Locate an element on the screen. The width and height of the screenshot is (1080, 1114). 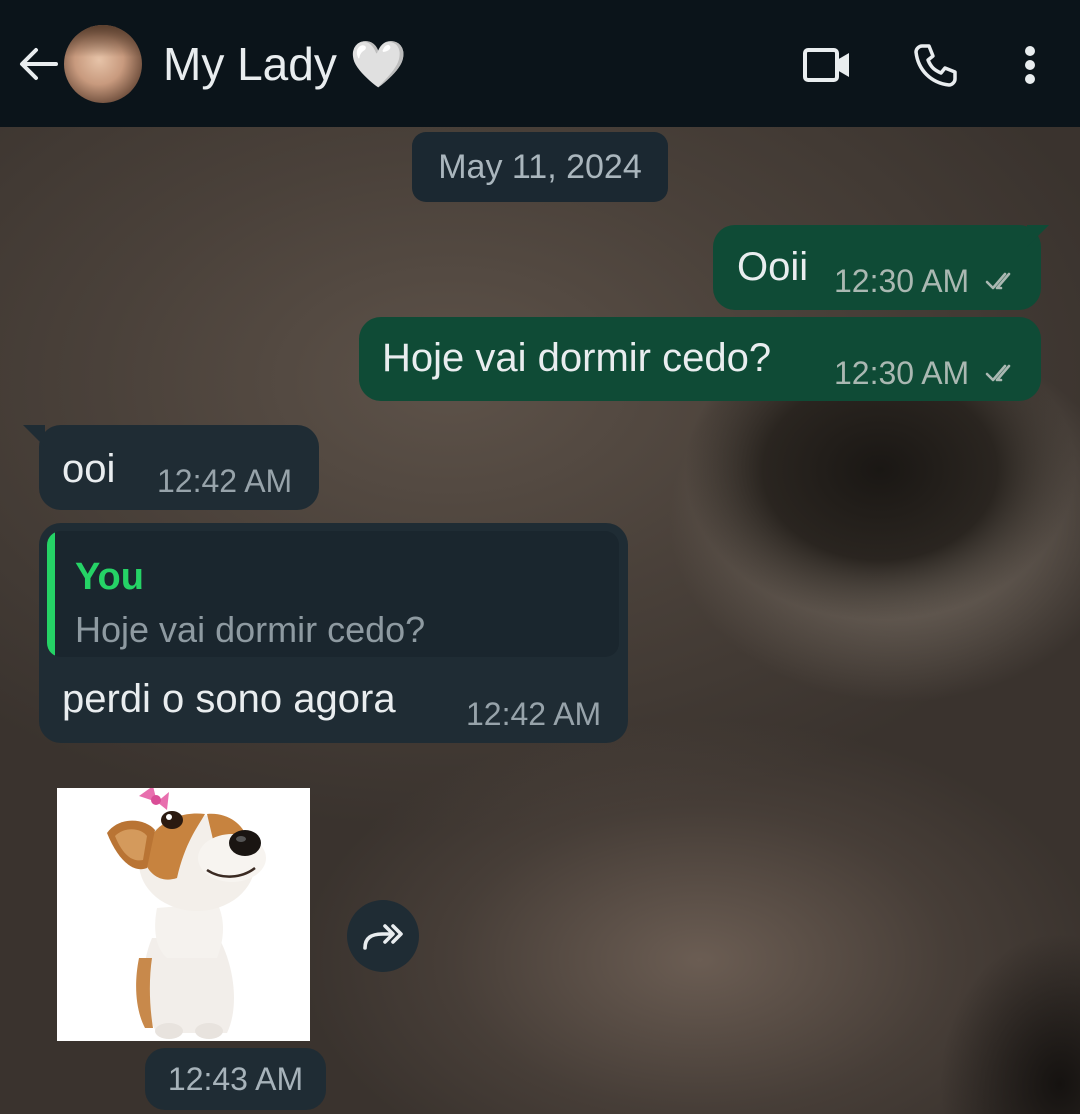
quote-text: Hoje vai dormir cedo? is located at coordinates (250, 629).